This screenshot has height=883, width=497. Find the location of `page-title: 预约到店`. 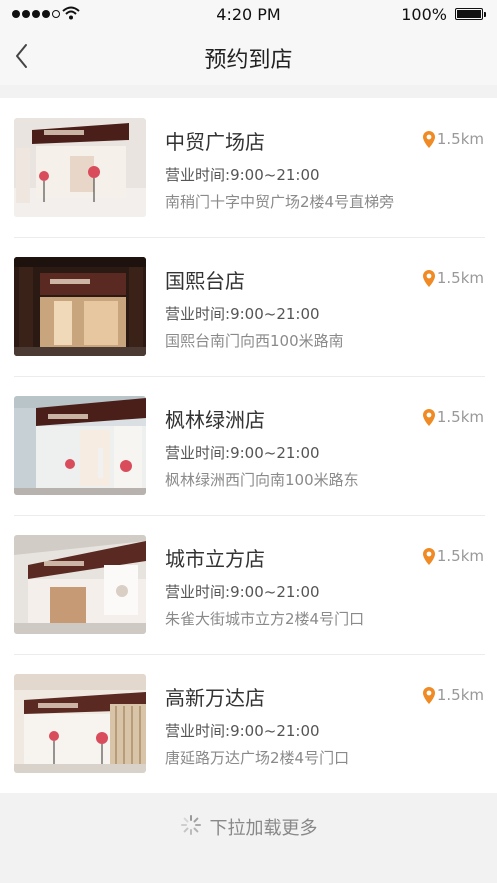

page-title: 预约到店 is located at coordinates (248, 60).